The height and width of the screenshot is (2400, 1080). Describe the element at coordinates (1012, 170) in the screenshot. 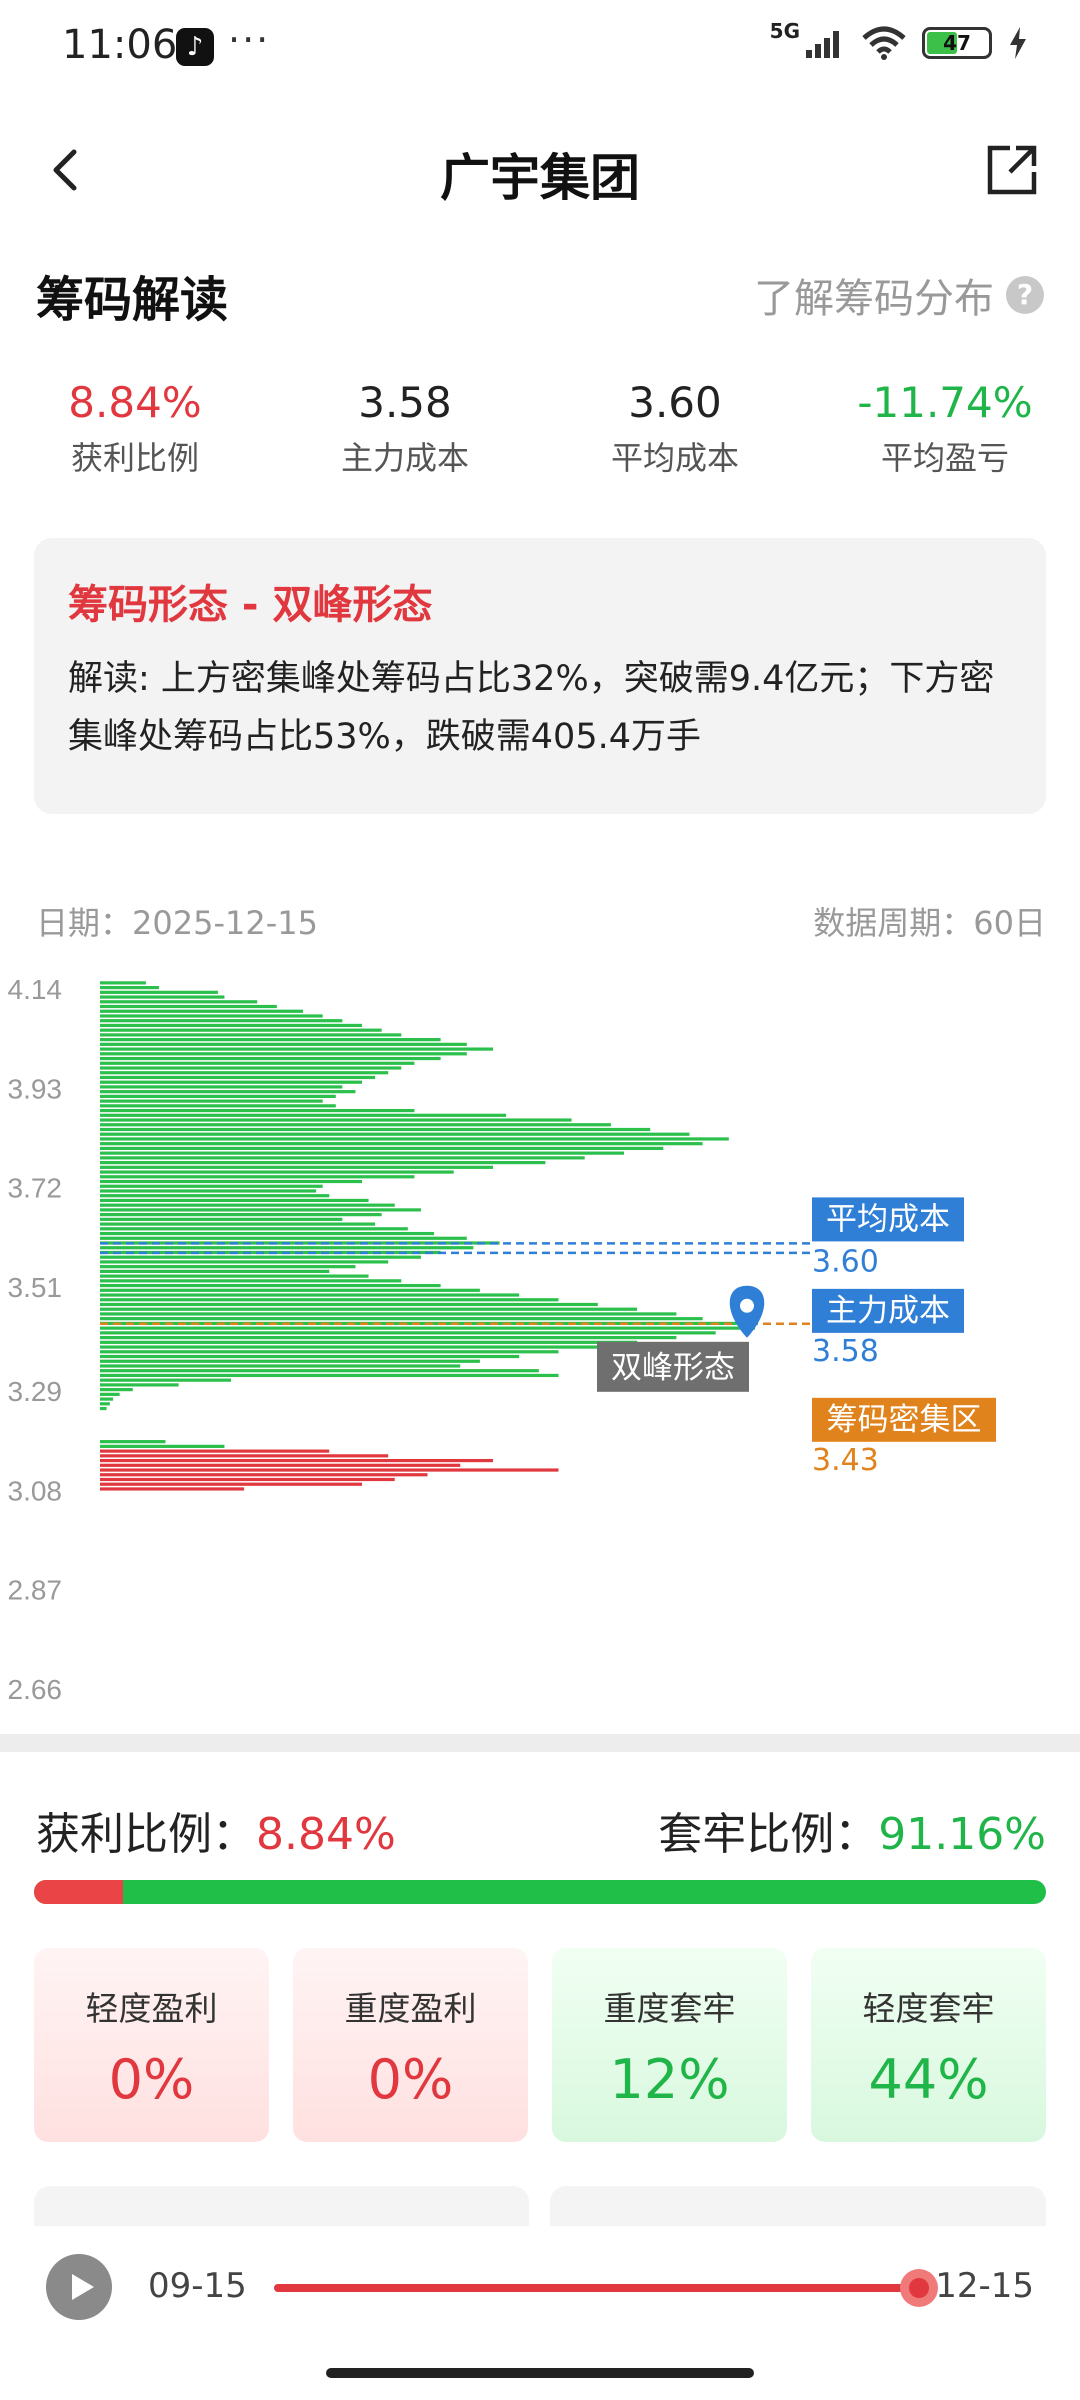

I see `share-icon` at that location.